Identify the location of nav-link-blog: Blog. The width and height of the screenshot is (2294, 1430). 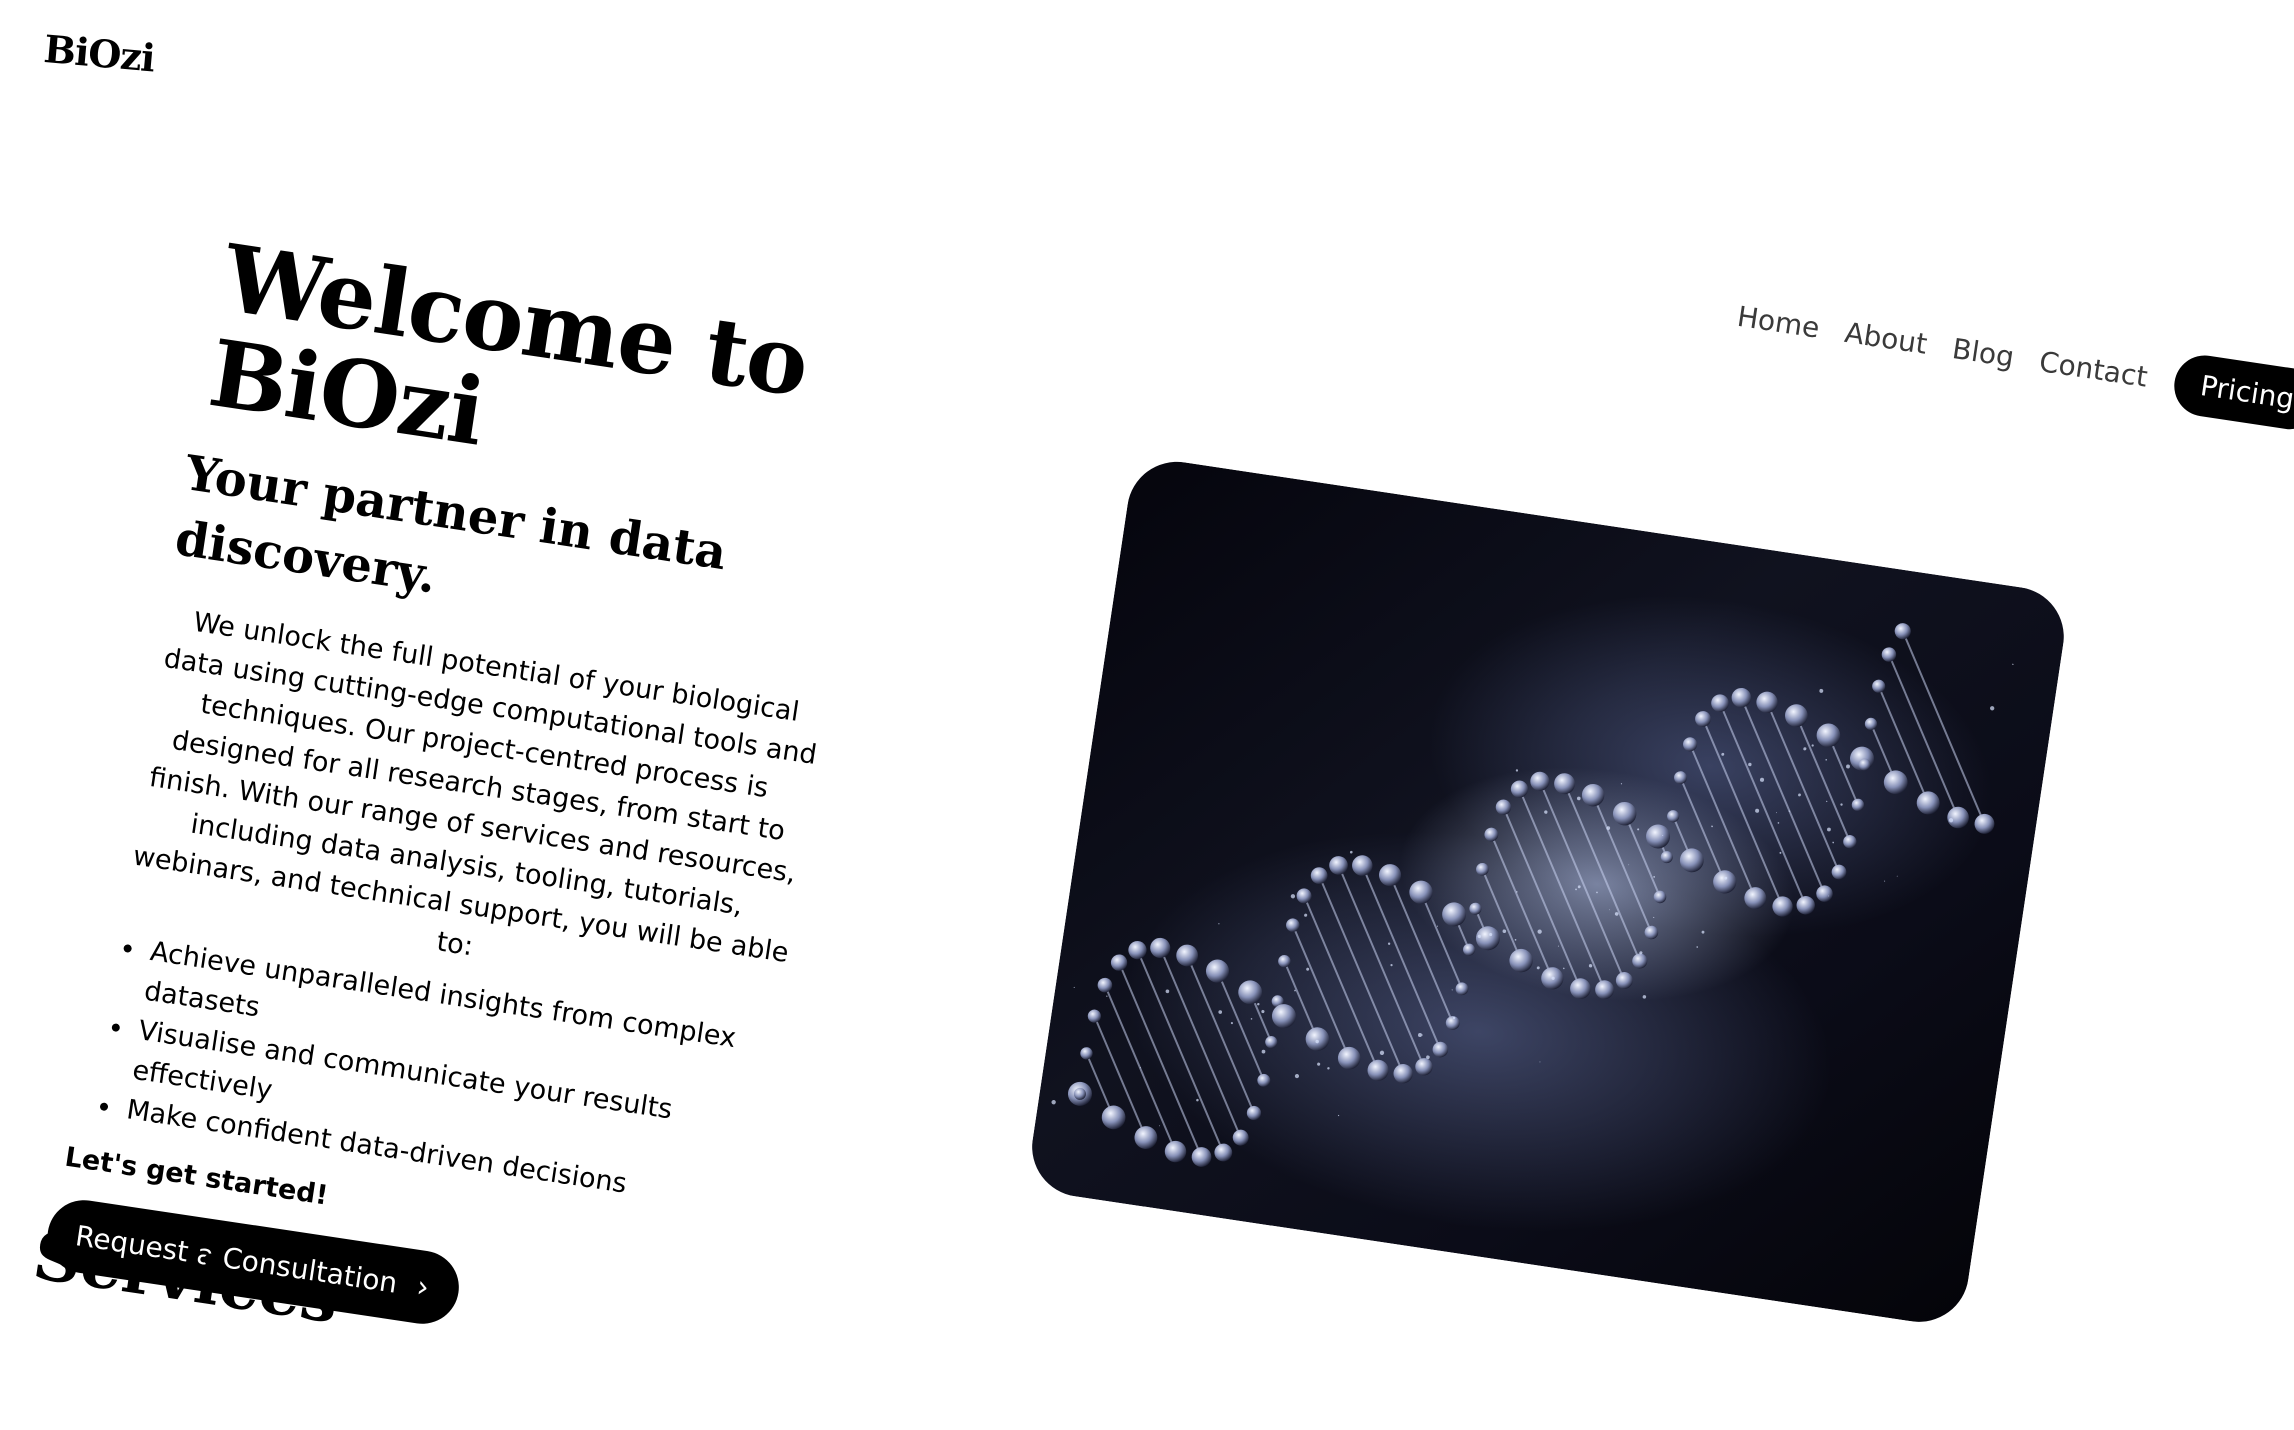
(1983, 353).